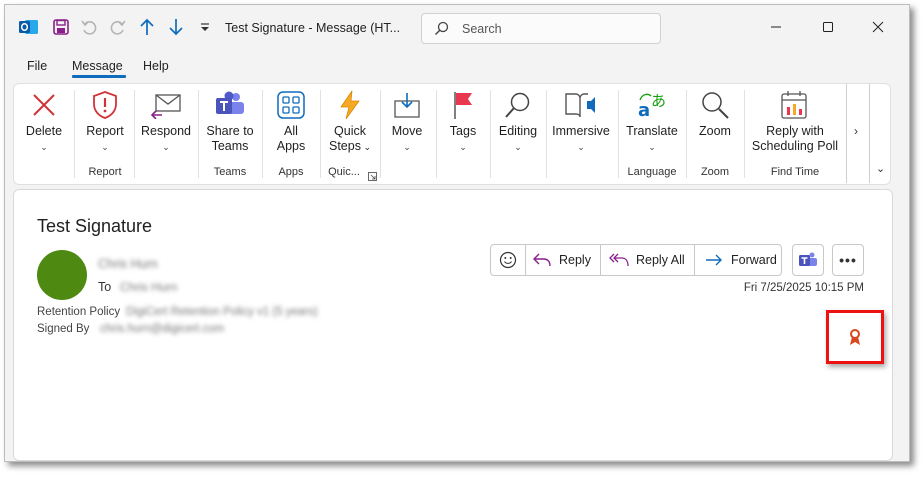 Image resolution: width=922 pixels, height=481 pixels. I want to click on envelope-reply-icon, so click(165, 106).